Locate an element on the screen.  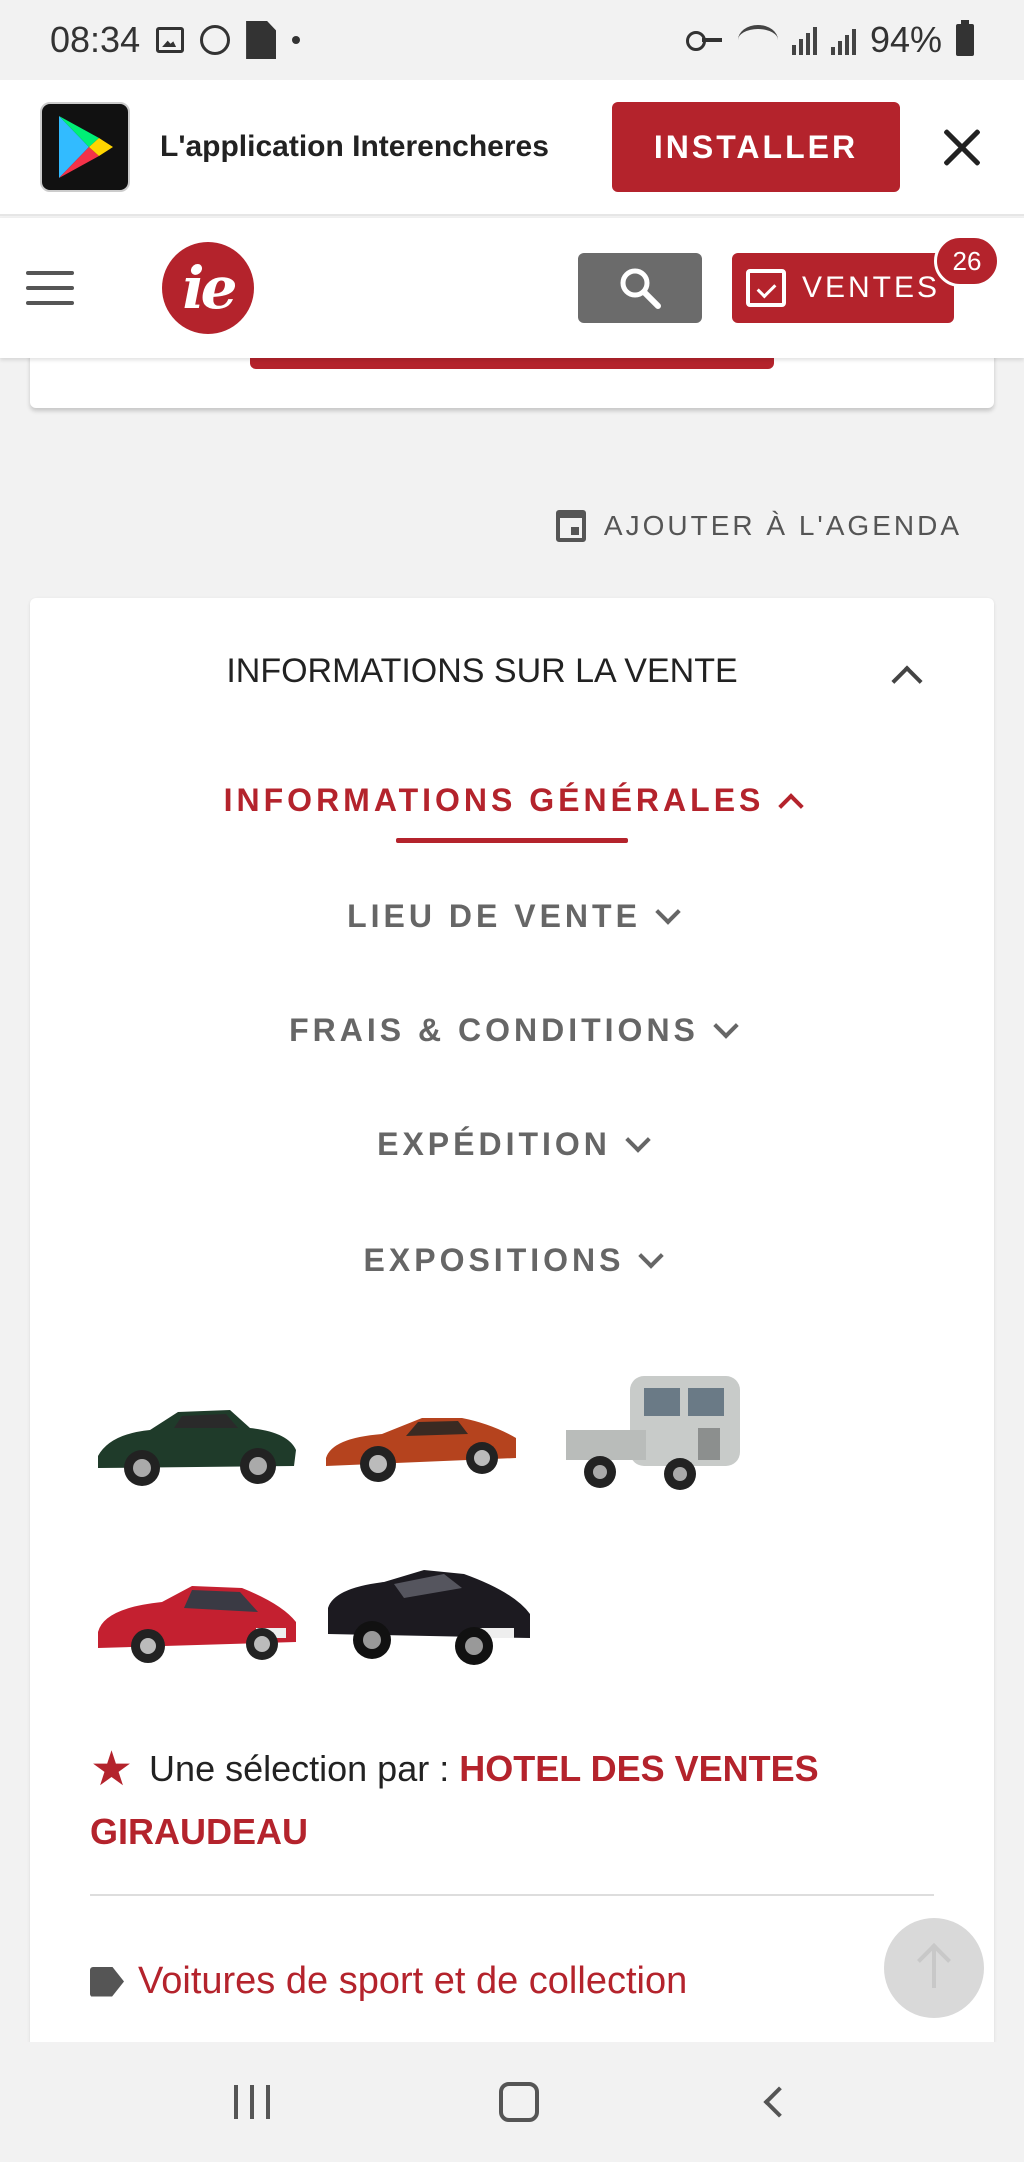
tab-frais-conditions: FRAIS & CONDITIONS is located at coordinates (512, 1030).